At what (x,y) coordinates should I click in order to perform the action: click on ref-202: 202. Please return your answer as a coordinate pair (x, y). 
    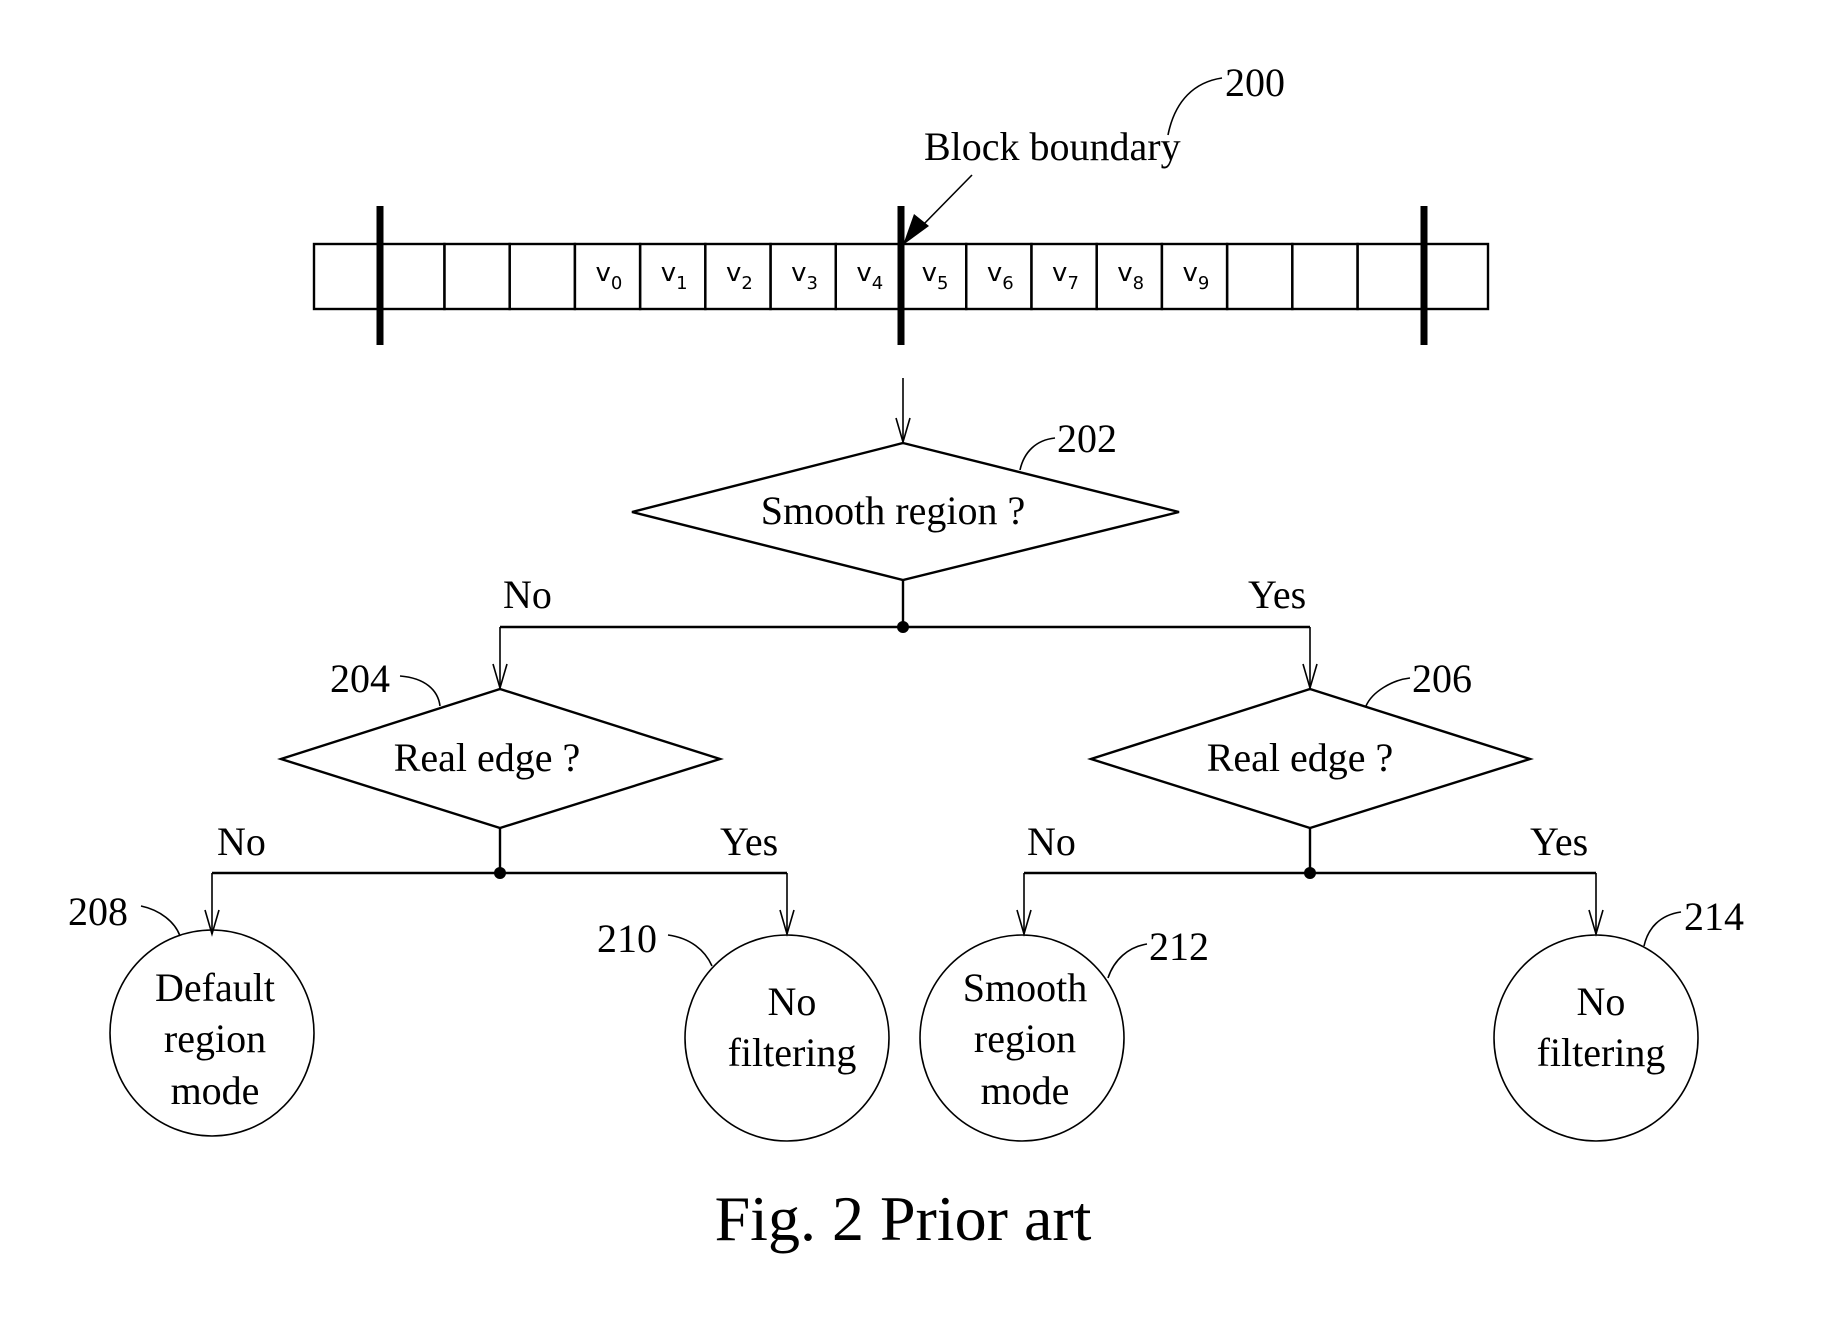
    Looking at the image, I should click on (1087, 438).